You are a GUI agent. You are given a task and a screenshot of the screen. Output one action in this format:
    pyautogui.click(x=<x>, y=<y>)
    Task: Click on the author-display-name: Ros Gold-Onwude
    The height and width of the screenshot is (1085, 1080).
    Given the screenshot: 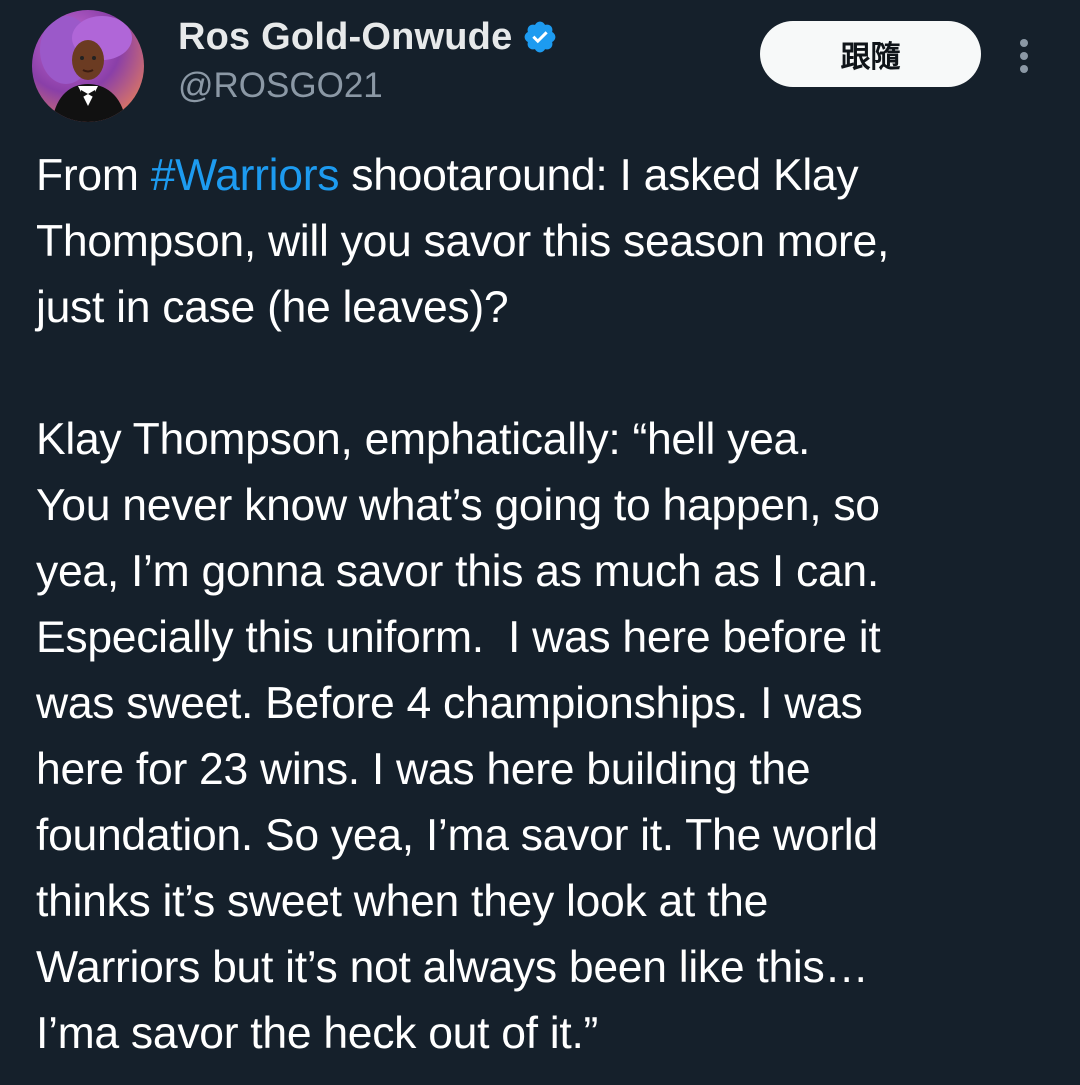 What is the action you would take?
    pyautogui.click(x=345, y=37)
    